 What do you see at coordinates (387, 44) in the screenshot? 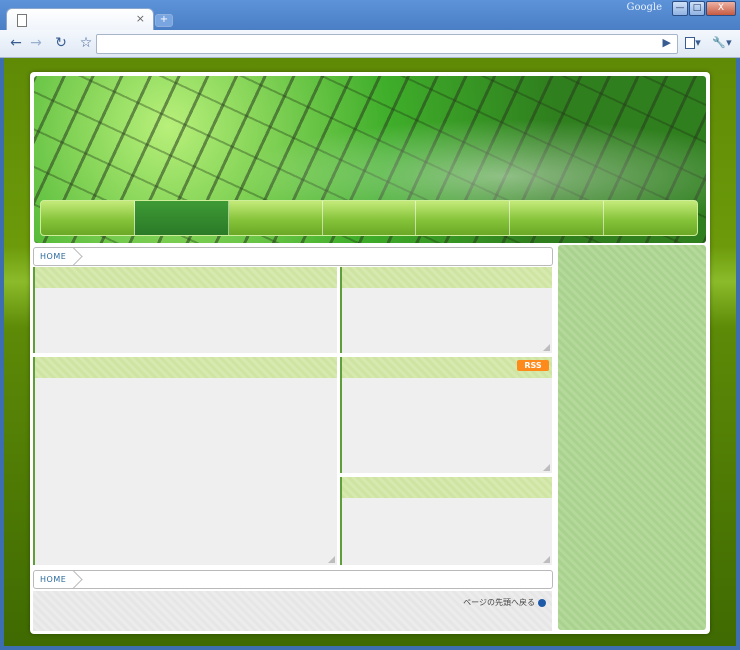
I see `address-bar: ▶` at bounding box center [387, 44].